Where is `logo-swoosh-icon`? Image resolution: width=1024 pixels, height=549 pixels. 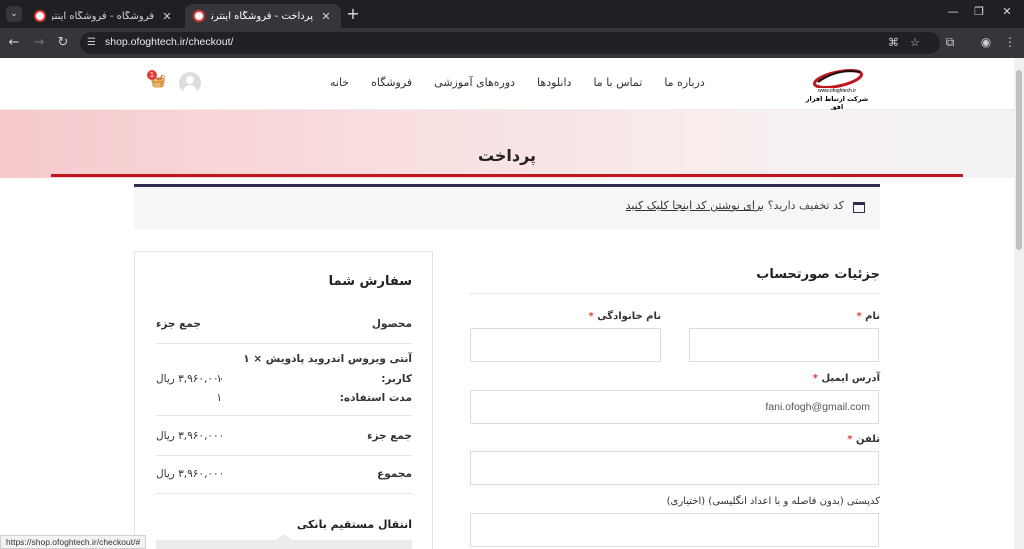
logo-swoosh-icon is located at coordinates (838, 78).